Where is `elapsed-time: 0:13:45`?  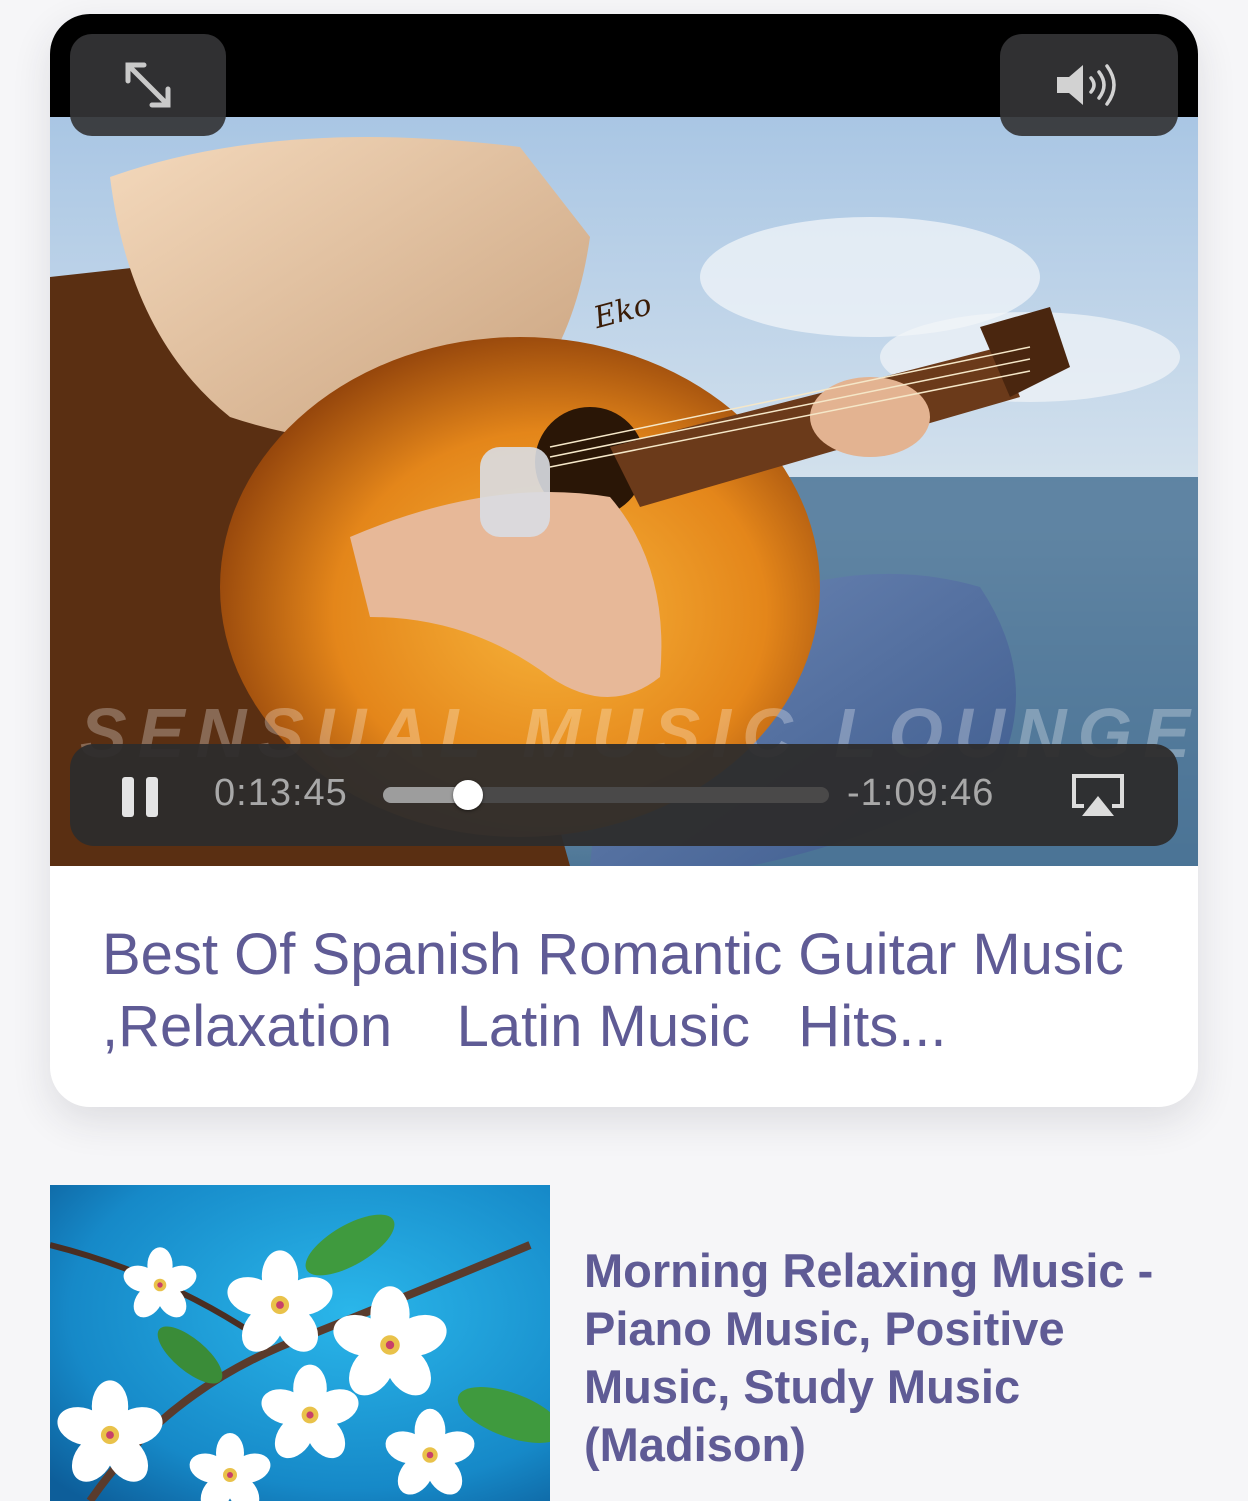 elapsed-time: 0:13:45 is located at coordinates (281, 793).